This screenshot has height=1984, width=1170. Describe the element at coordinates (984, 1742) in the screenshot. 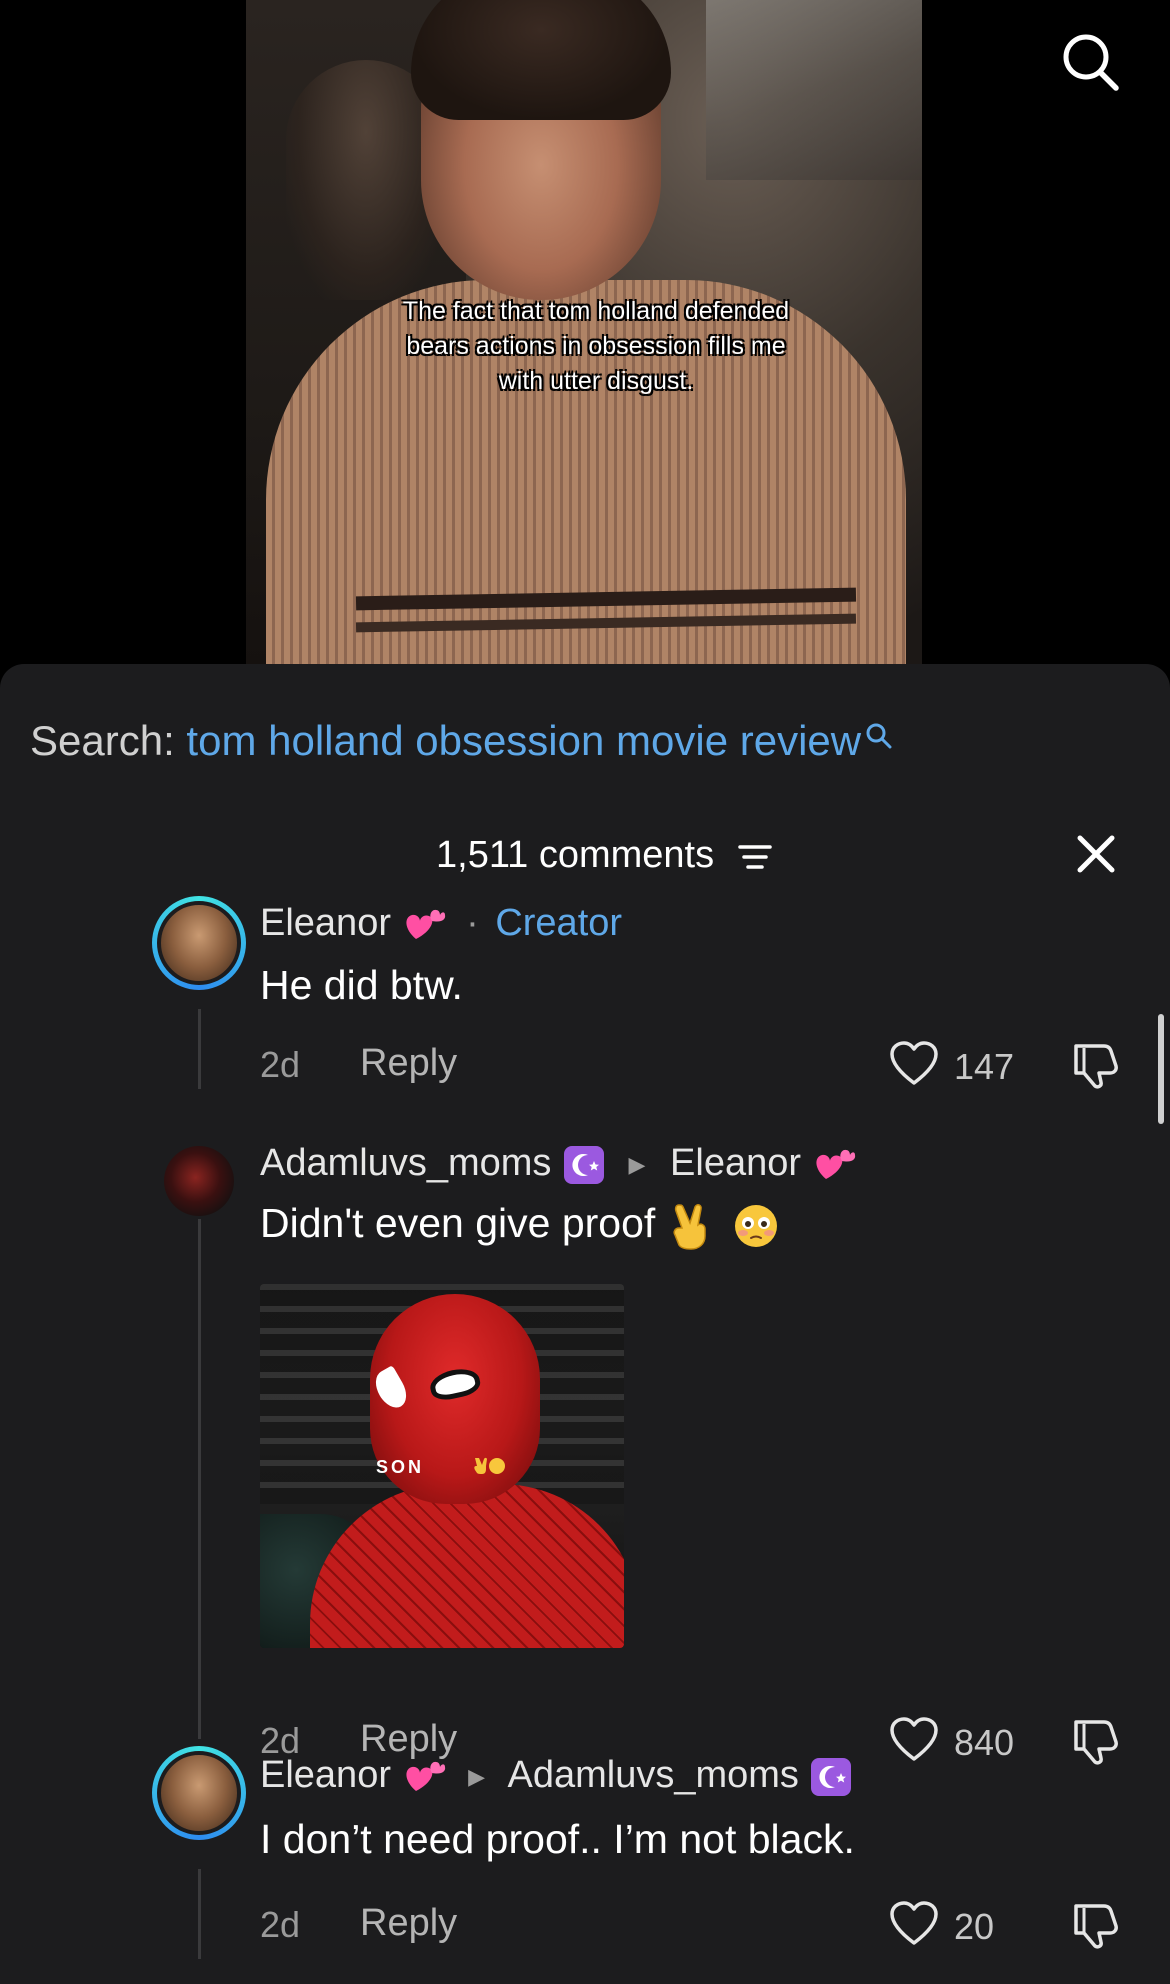

I see `like-count: 840` at that location.